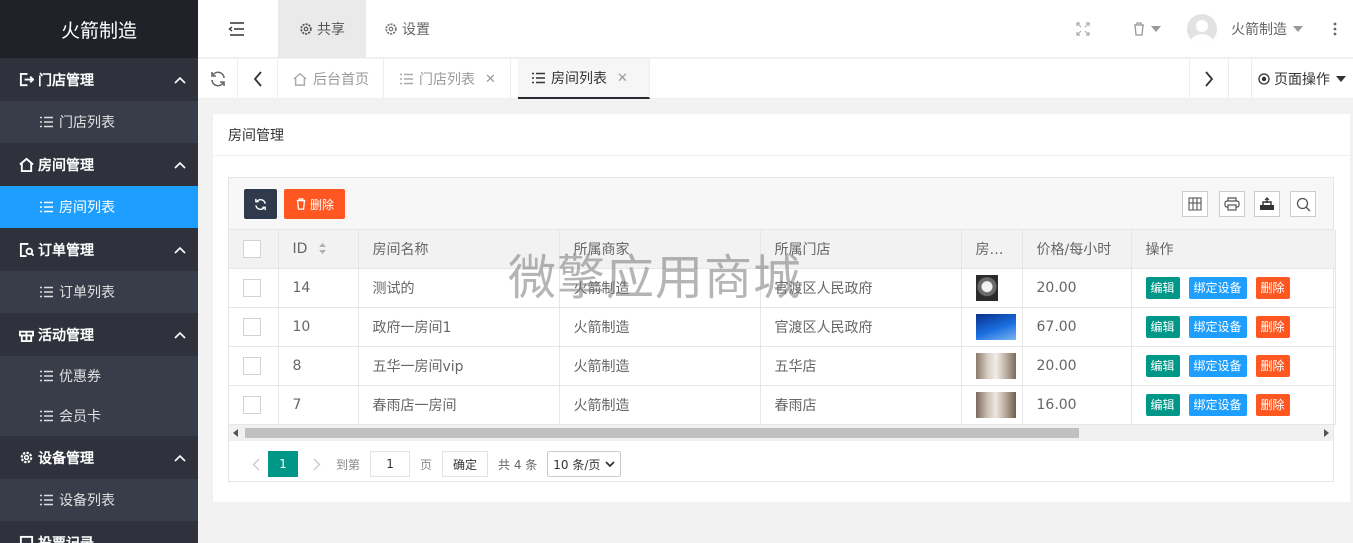  I want to click on table-row: 7 春雨店一房间 火箭制造 春雨店 16.00 编辑 绑定设备 删除, so click(782, 405).